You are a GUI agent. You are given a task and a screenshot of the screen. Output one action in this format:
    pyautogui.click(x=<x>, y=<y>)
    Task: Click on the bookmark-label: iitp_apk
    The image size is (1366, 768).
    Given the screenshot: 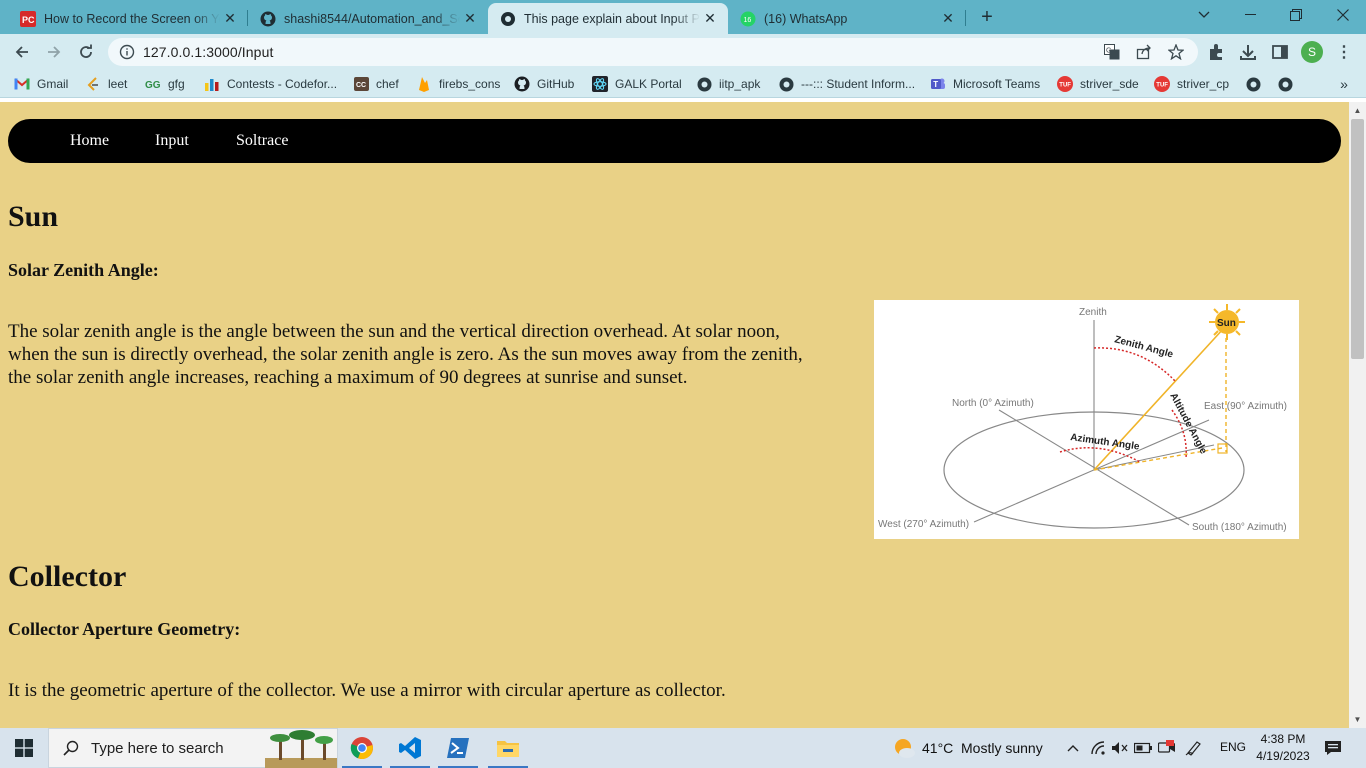 What is the action you would take?
    pyautogui.click(x=740, y=84)
    